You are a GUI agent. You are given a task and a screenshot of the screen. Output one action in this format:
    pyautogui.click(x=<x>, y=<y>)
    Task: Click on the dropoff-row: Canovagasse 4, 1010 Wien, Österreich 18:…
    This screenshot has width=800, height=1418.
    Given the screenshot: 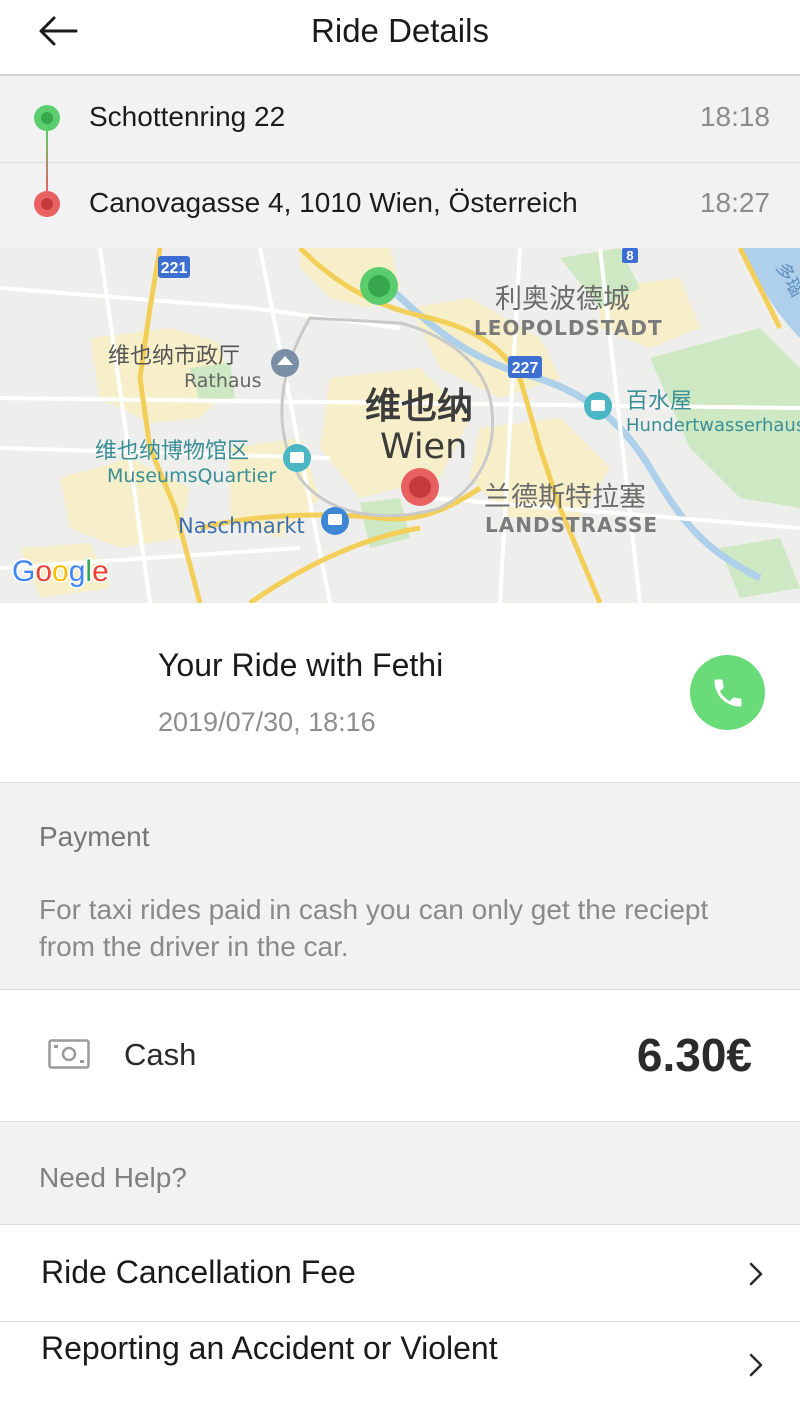 What is the action you would take?
    pyautogui.click(x=400, y=205)
    